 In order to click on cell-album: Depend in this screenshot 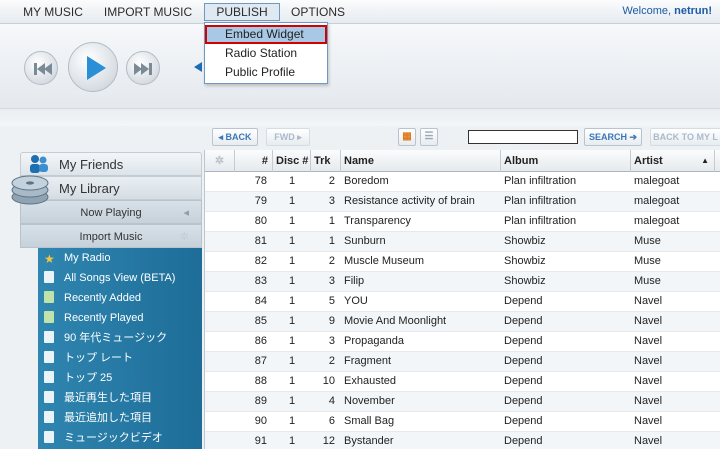, I will do `click(523, 321)`.